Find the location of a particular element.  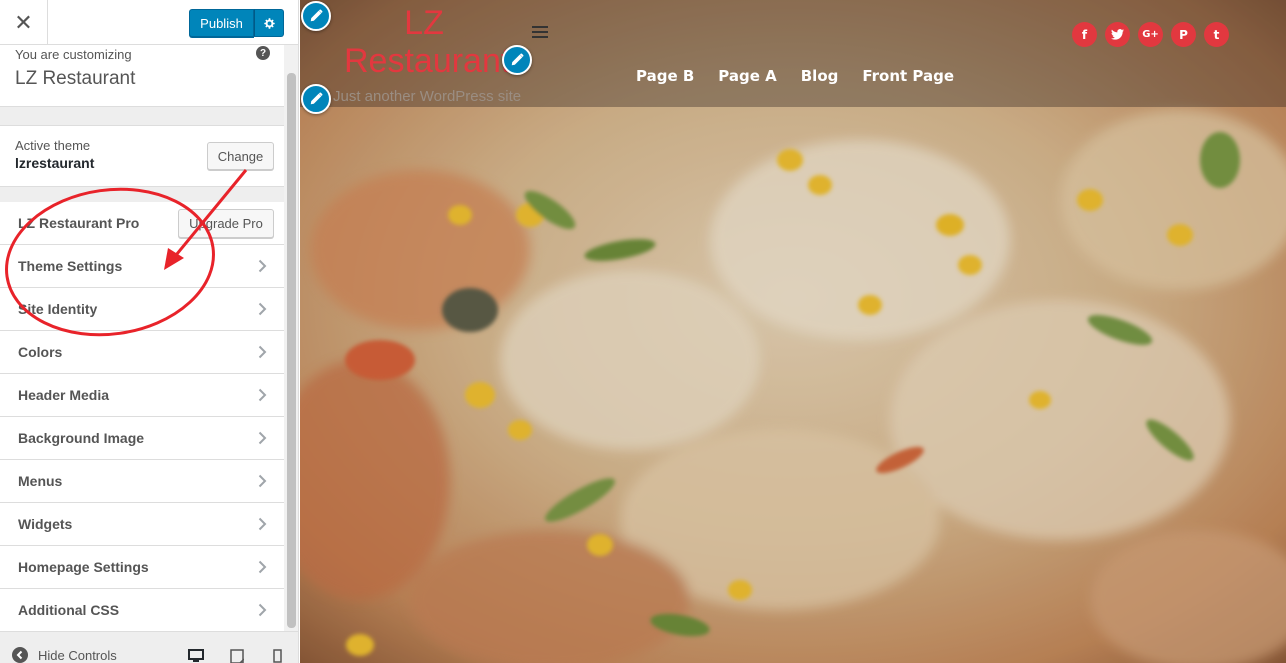

hide-controls-button: Hide Controls is located at coordinates (64, 655).